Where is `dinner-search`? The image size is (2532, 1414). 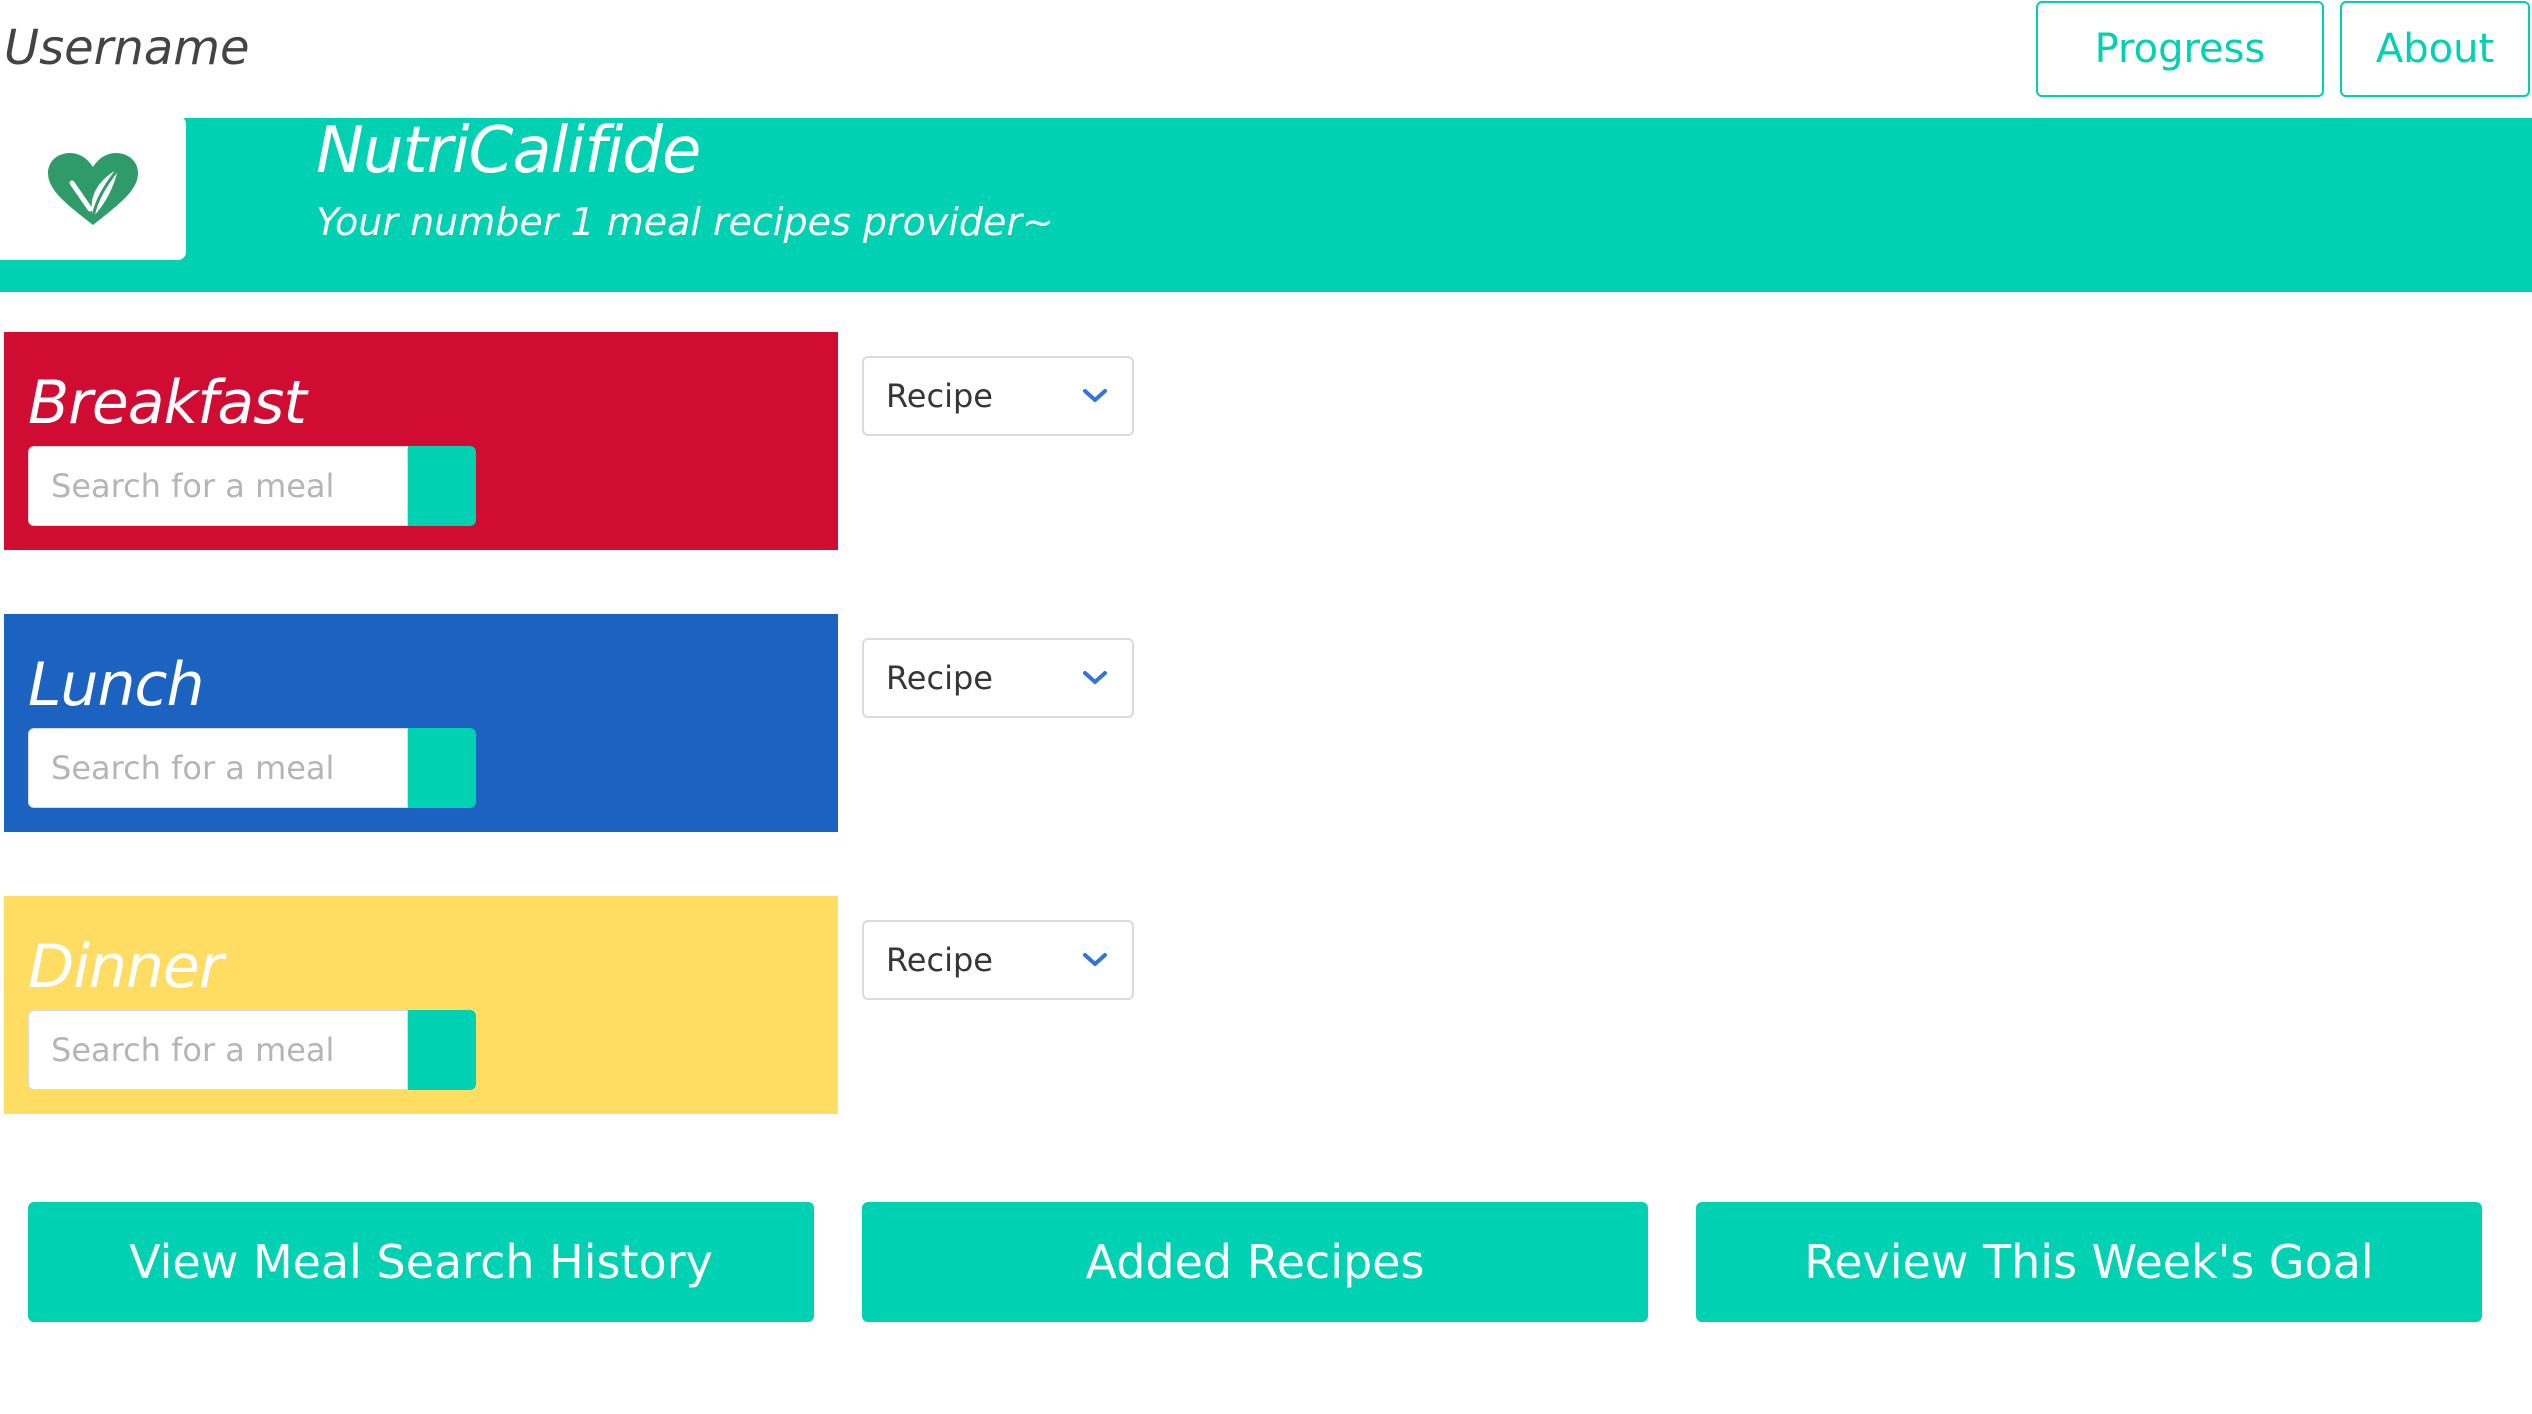 dinner-search is located at coordinates (252, 1050).